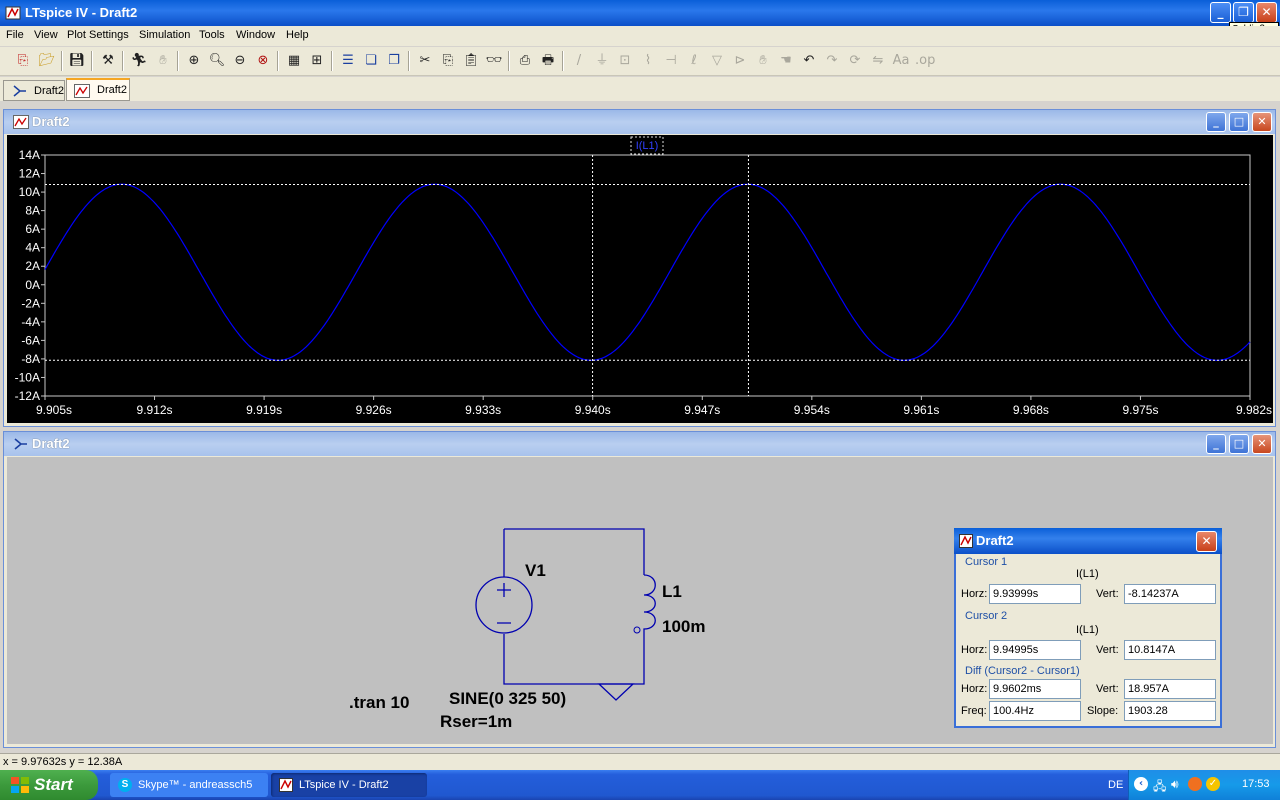  Describe the element at coordinates (647, 146) in the screenshot. I see `trace-label: I(L1)` at that location.